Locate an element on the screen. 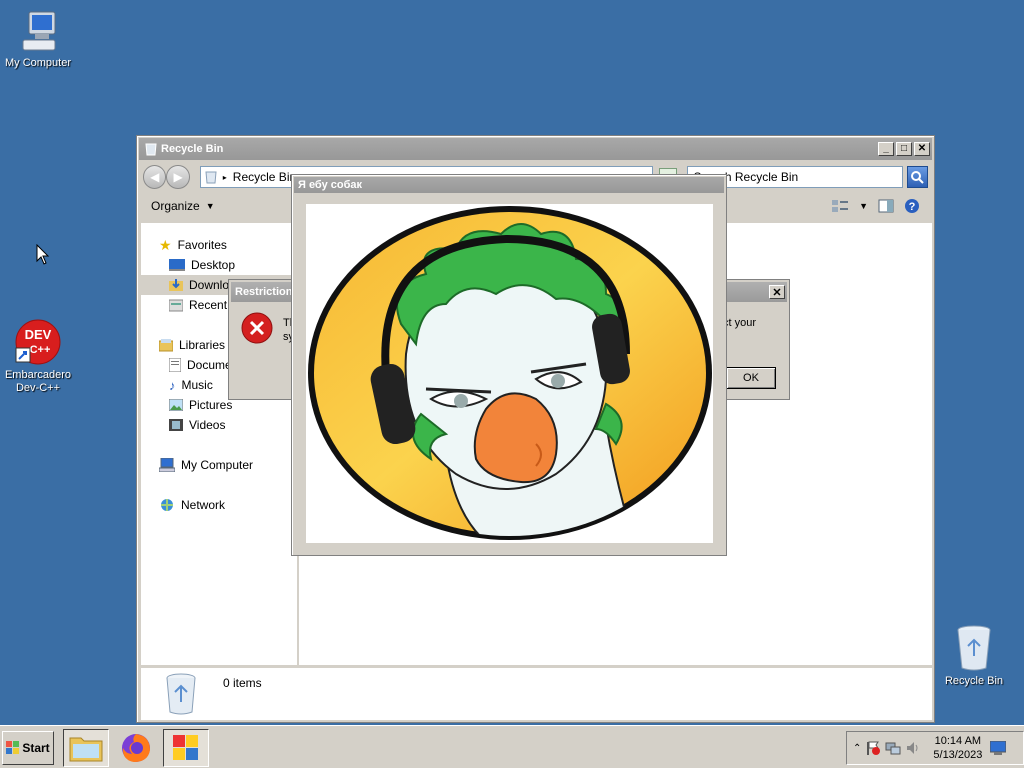  desktop-icon-recycle-bin: Recycle Bin is located at coordinates (974, 656).